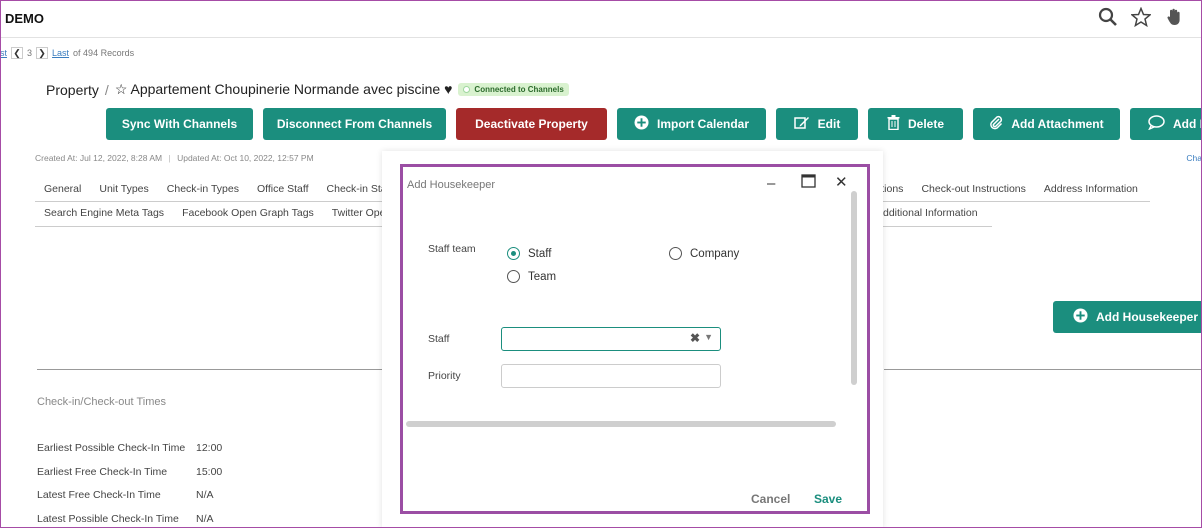  I want to click on add-note-label: Add N, so click(1187, 124).